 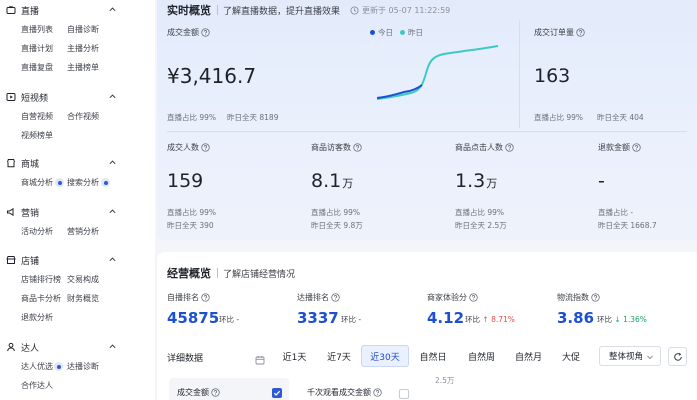 What do you see at coordinates (601, 181) in the screenshot?
I see `metric-value: -` at bounding box center [601, 181].